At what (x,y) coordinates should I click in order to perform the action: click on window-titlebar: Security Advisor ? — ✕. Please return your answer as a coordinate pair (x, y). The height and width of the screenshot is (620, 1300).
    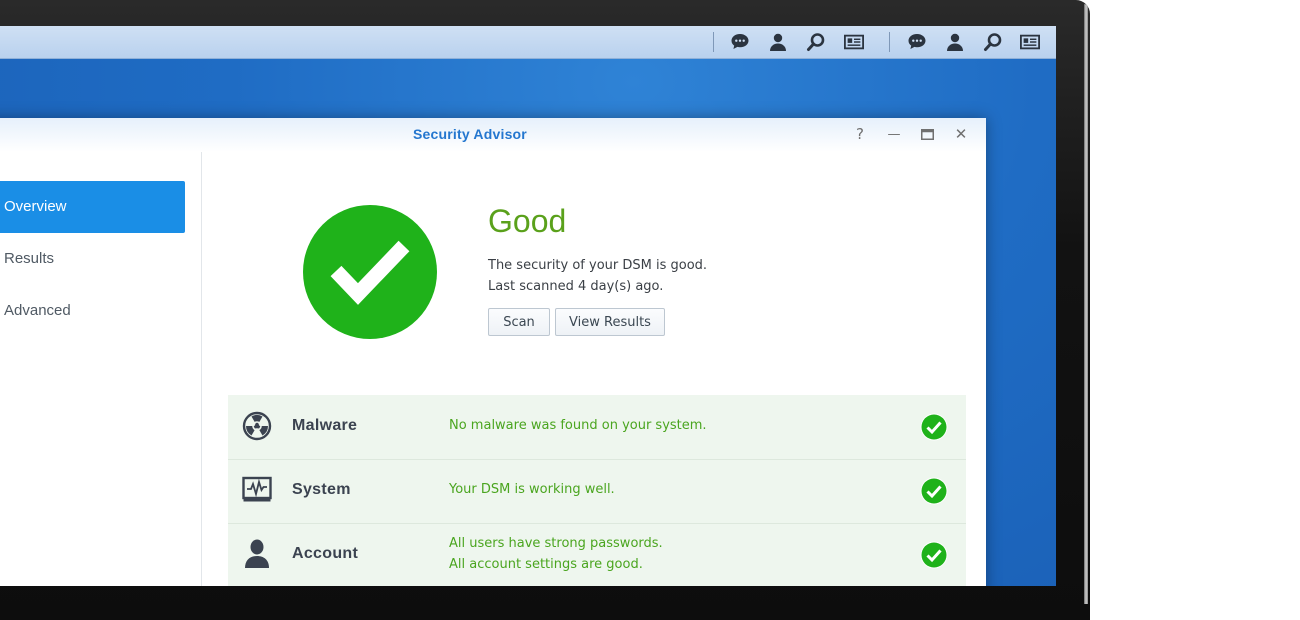
    Looking at the image, I should click on (493, 135).